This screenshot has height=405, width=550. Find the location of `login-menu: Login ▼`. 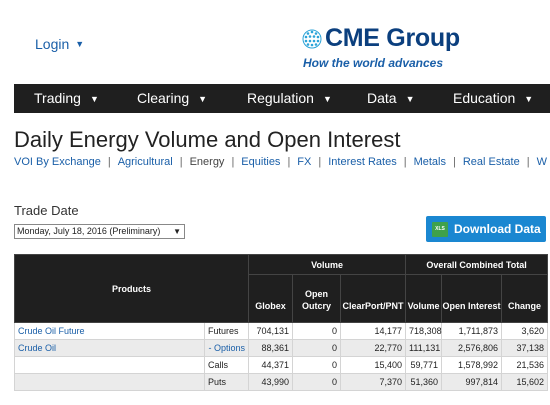

login-menu: Login ▼ is located at coordinates (59, 44).